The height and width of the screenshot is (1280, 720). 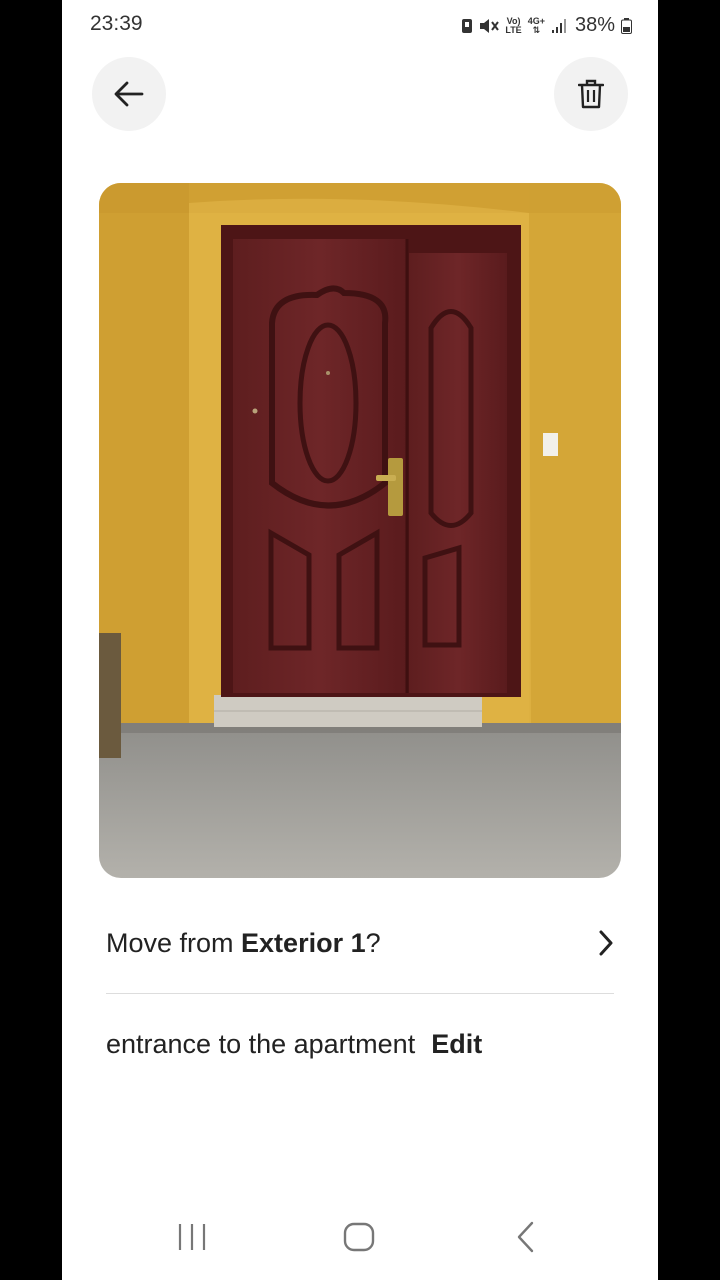 I want to click on move-from-row: Move from Exterior 1?, so click(x=360, y=943).